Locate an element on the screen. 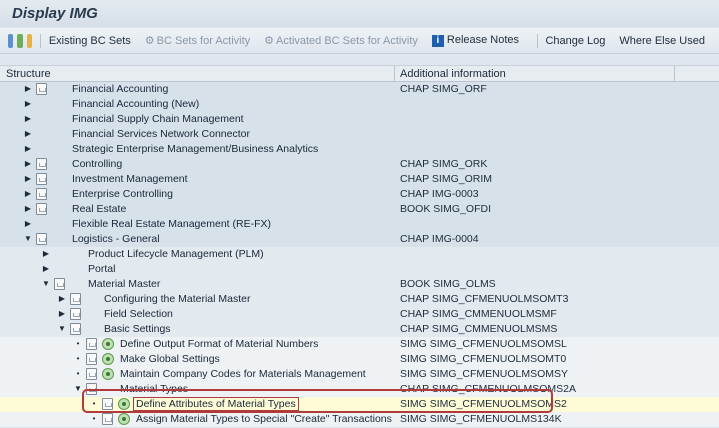 This screenshot has height=428, width=719. change-log-button: Change Log is located at coordinates (575, 41).